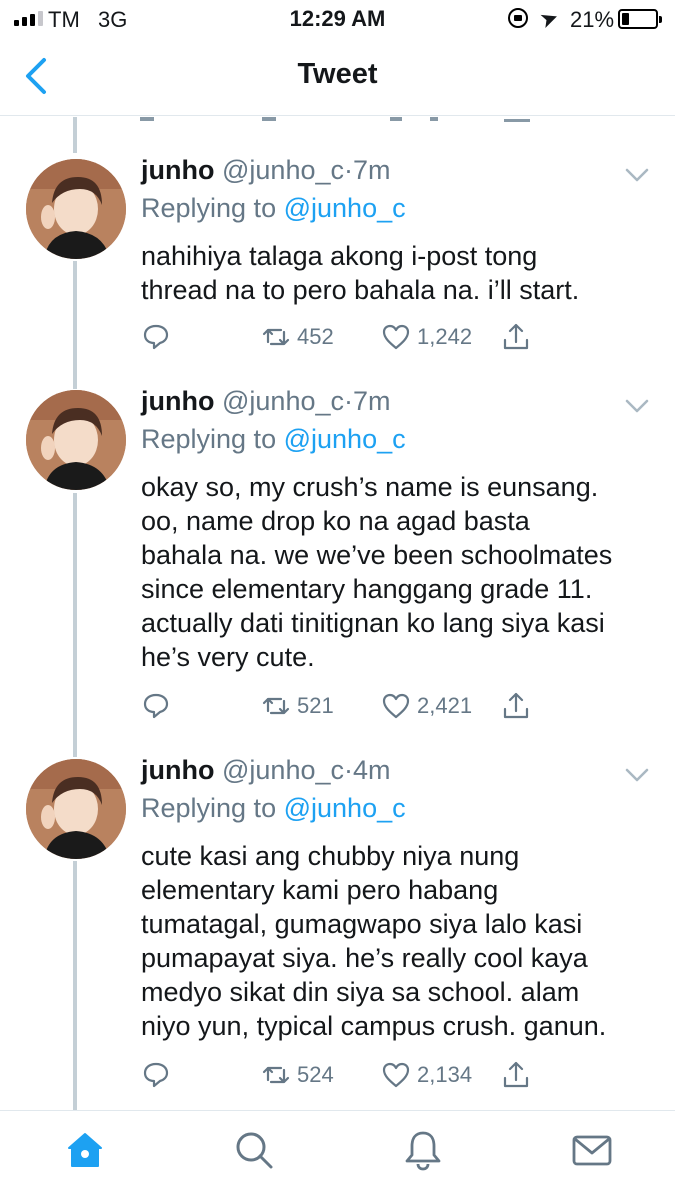 The height and width of the screenshot is (1200, 675). Describe the element at coordinates (364, 958) in the screenshot. I see `tweet-text-line: pumapayat siya. he’s really cool kaya` at that location.